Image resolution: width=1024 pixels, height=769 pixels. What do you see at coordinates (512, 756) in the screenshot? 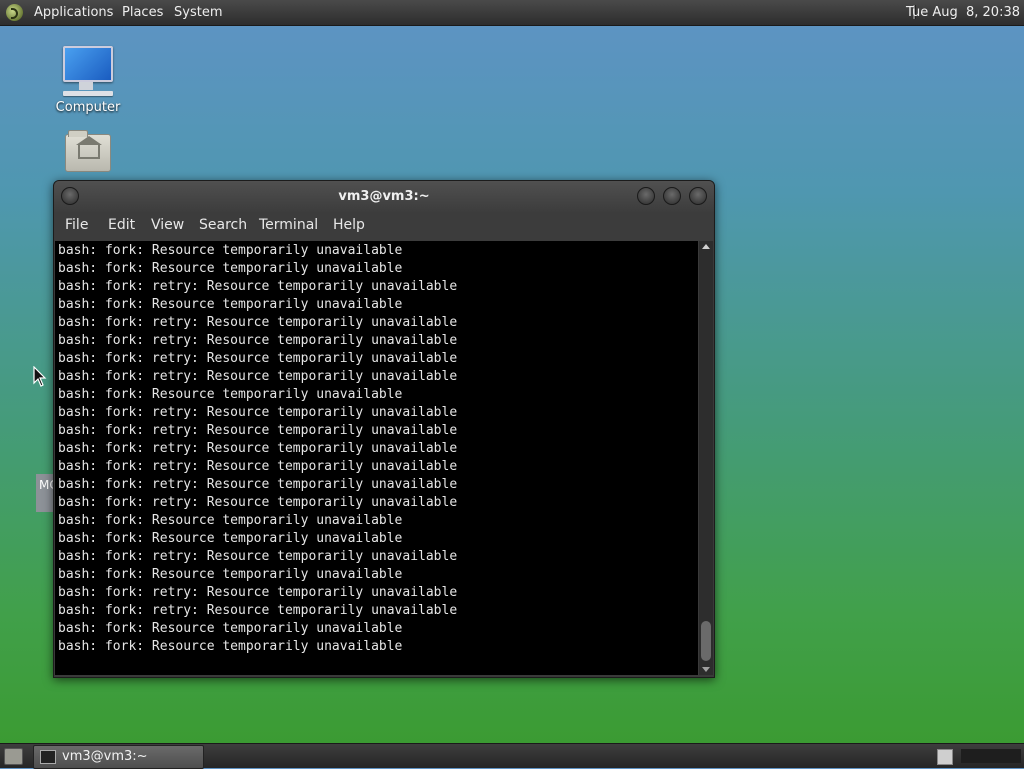
I see `bottom-panel: vm3@vm3:~` at bounding box center [512, 756].